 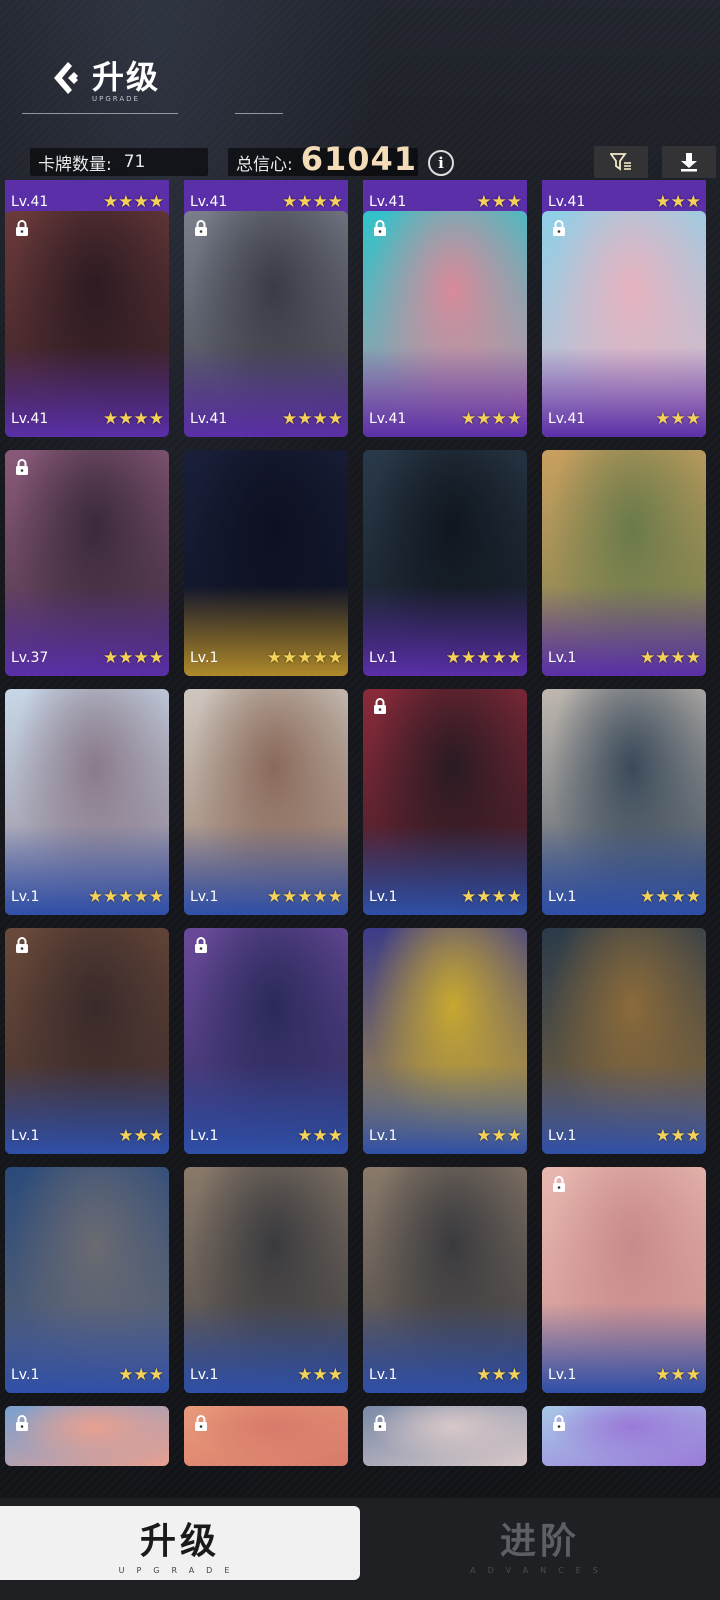 I want to click on download-button, so click(x=689, y=162).